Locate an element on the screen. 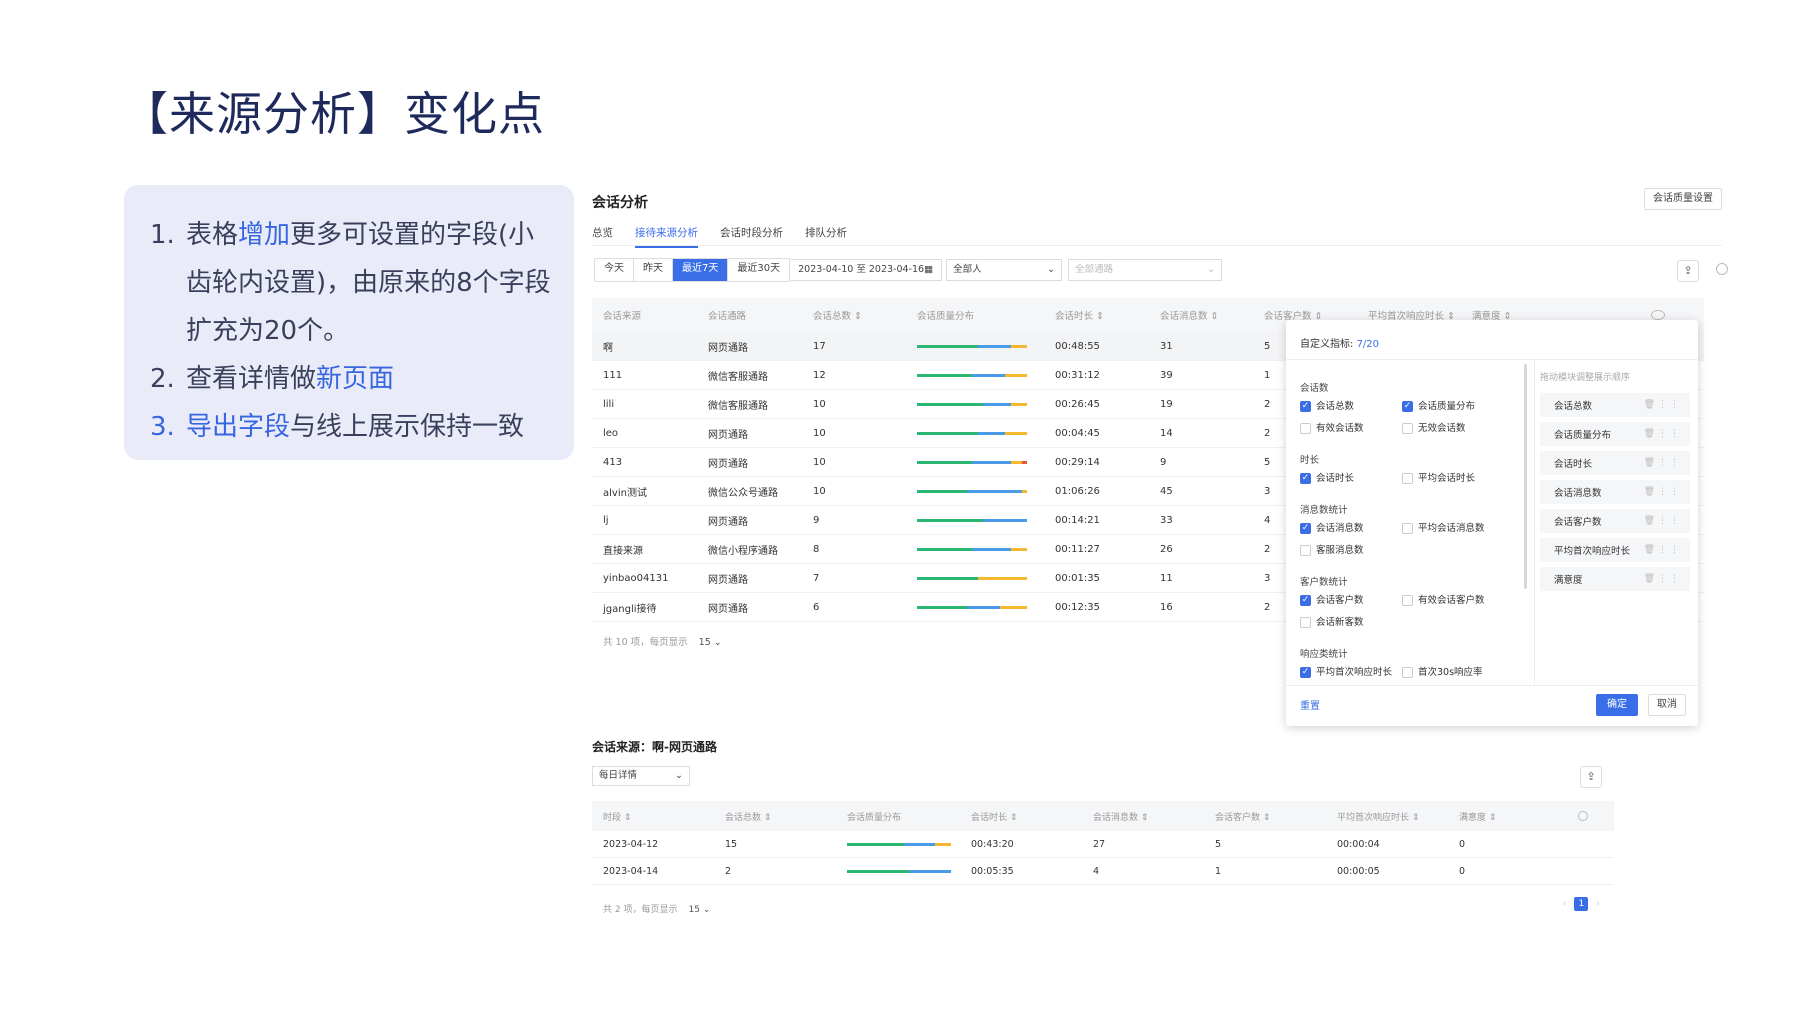  channel-select-placeholder: 全部通路 is located at coordinates (1094, 269).